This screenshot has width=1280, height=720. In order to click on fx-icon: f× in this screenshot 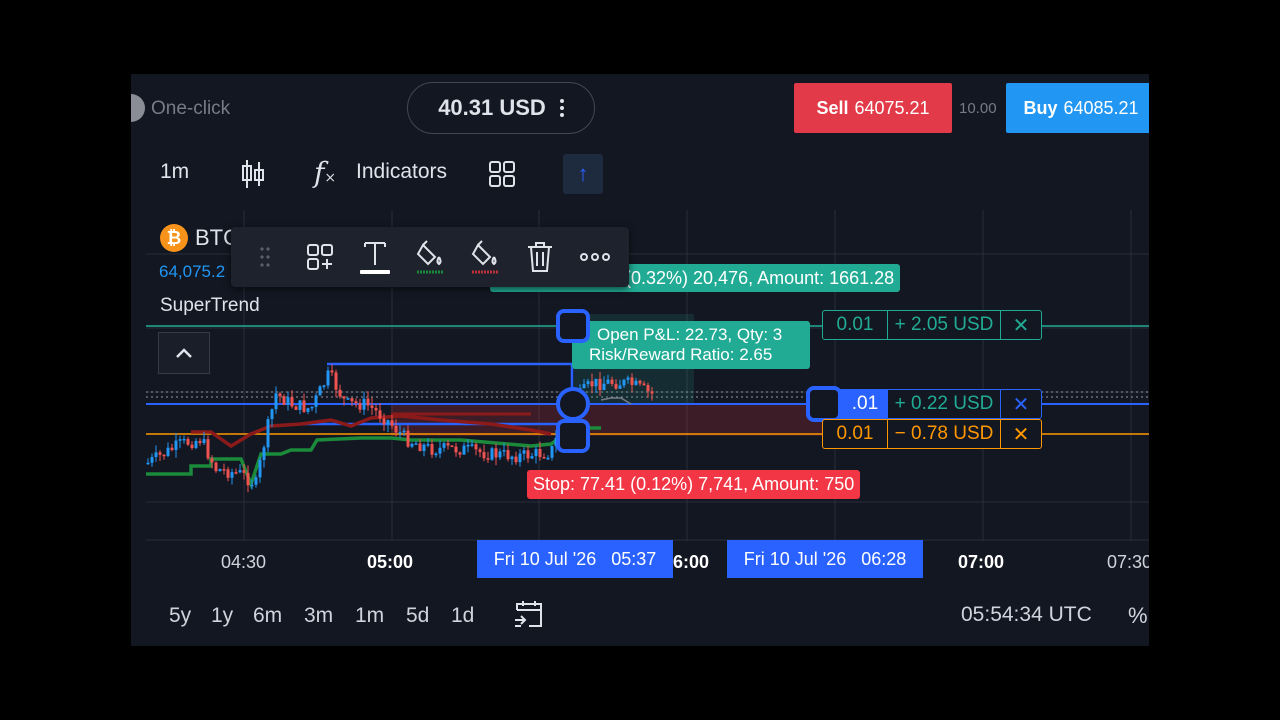, I will do `click(325, 172)`.